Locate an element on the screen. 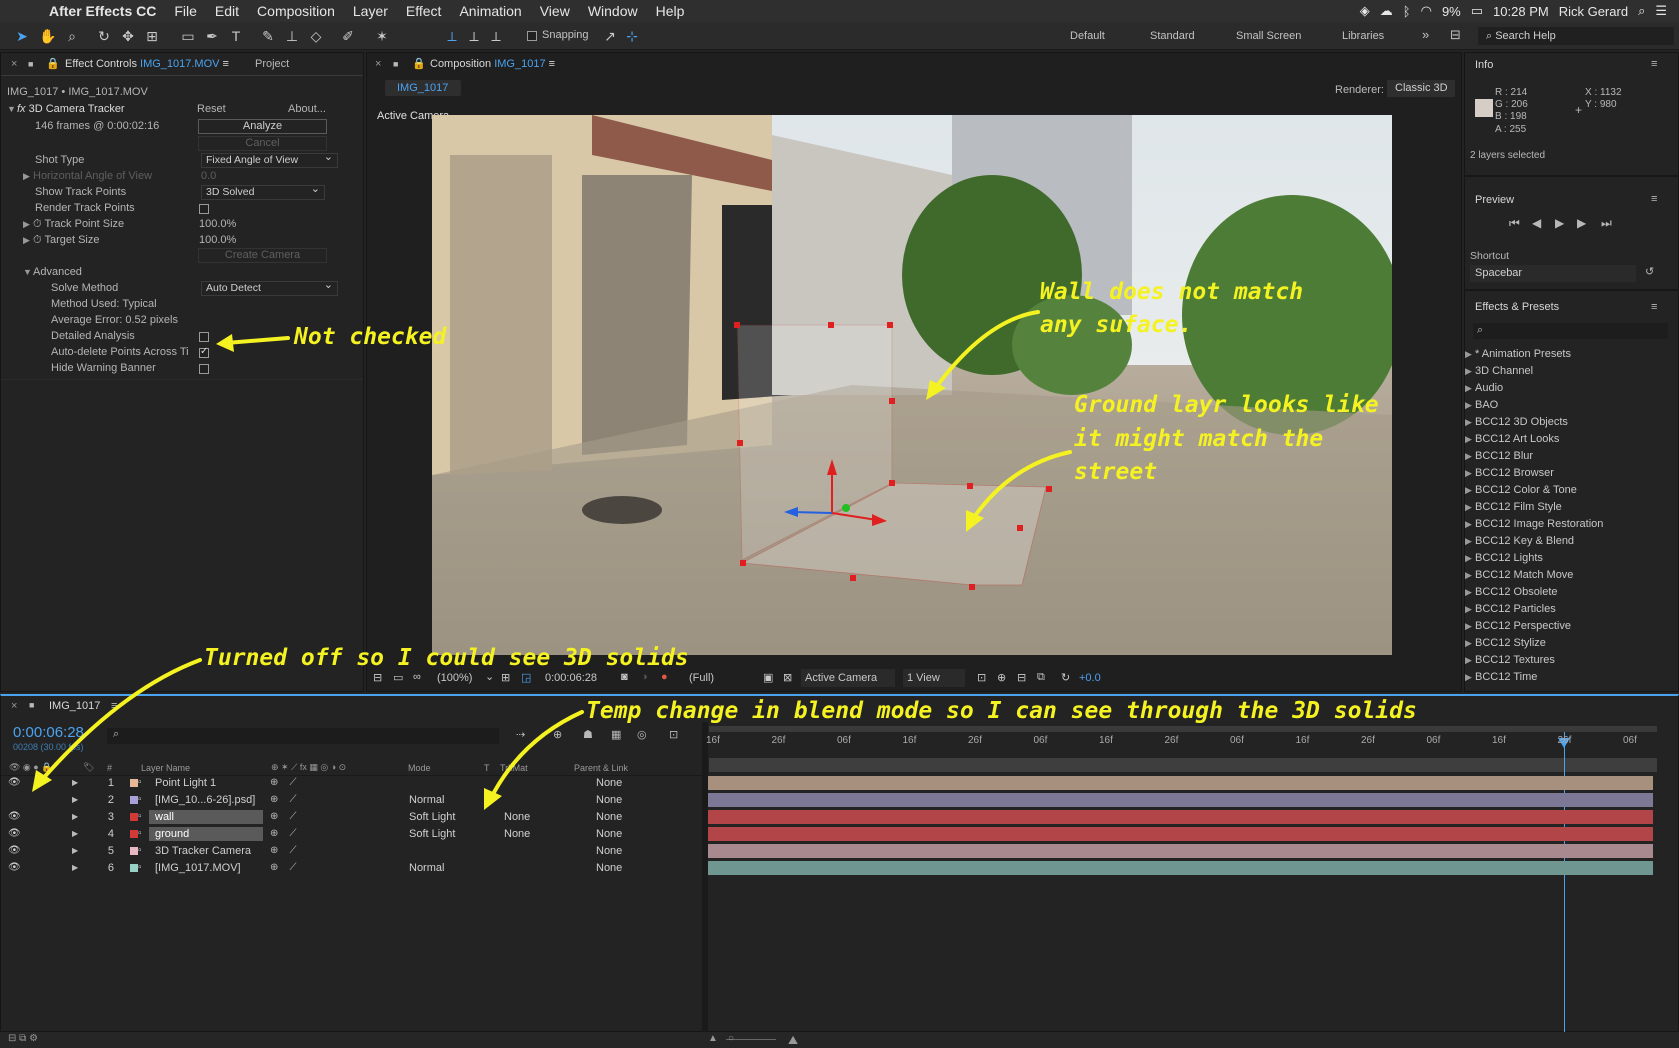 This screenshot has height=1048, width=1679. arrow-wall is located at coordinates (986, 351).